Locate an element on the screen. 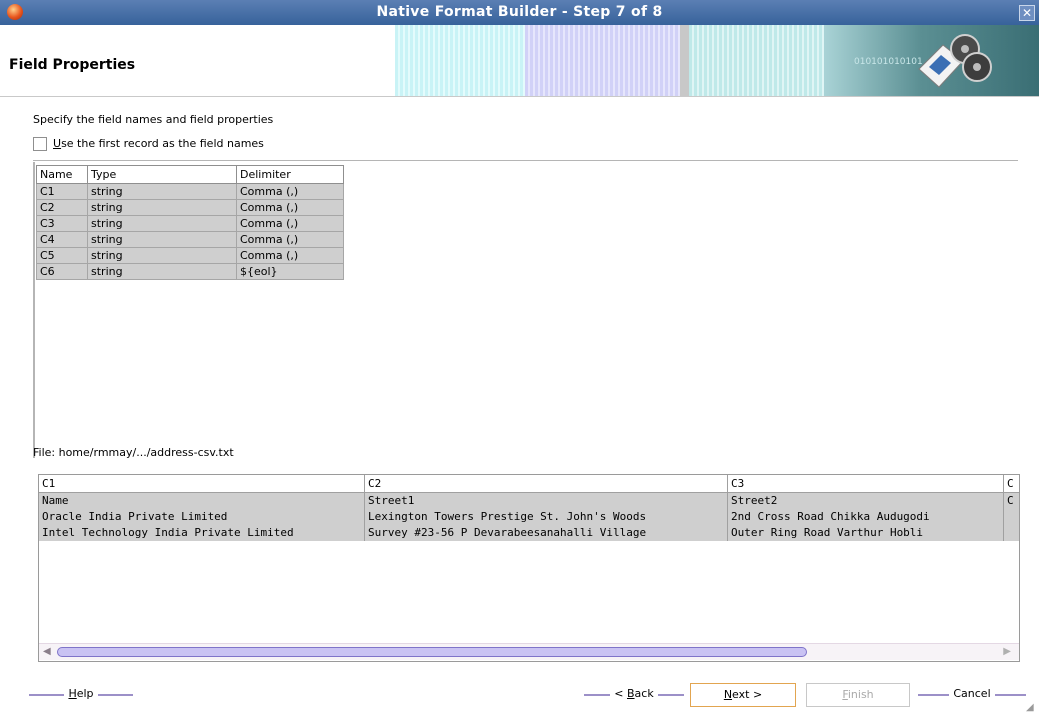  film-reel-icon is located at coordinates (955, 61).